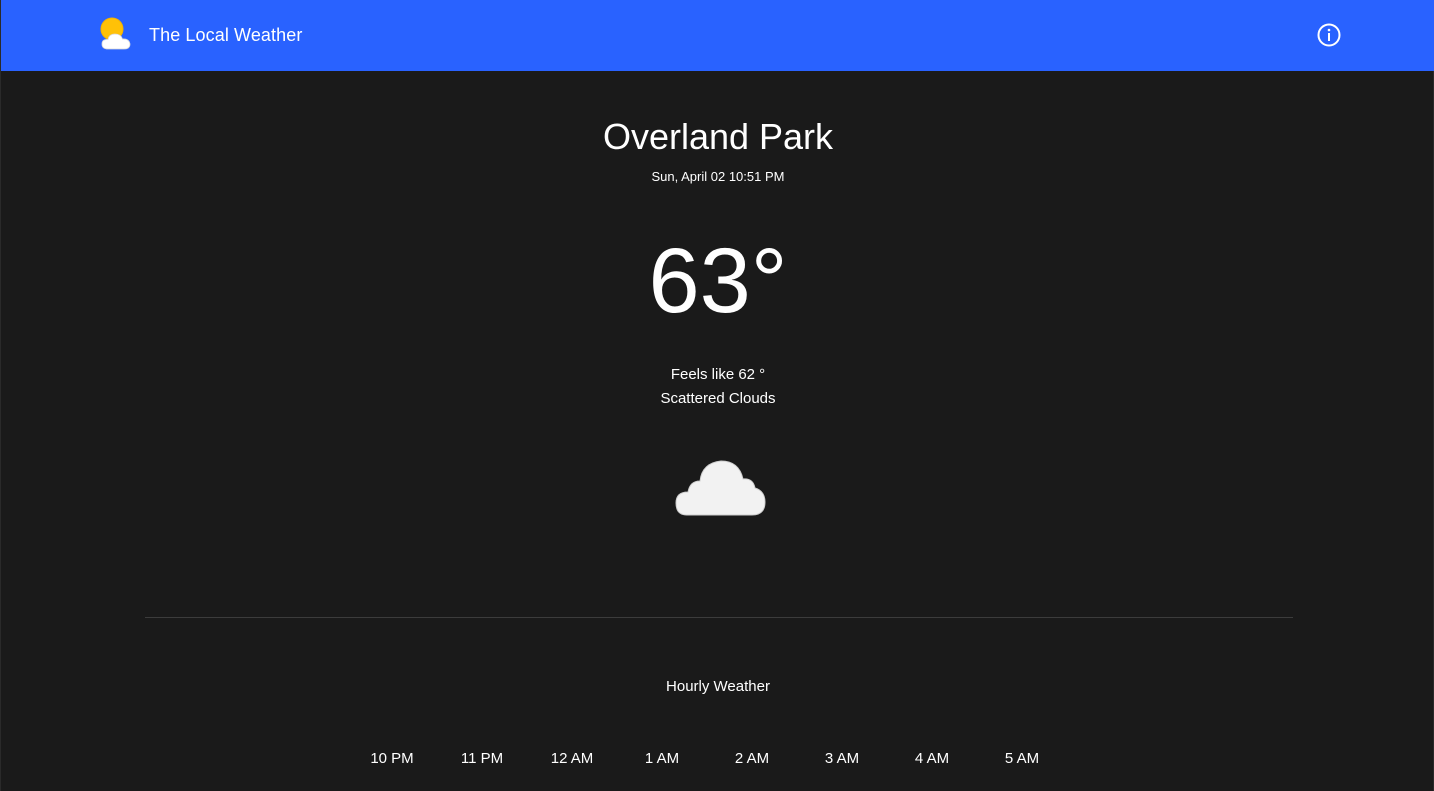 Image resolution: width=1434 pixels, height=791 pixels. What do you see at coordinates (718, 176) in the screenshot?
I see `date-time: Sun, April 02 10:51 PM` at bounding box center [718, 176].